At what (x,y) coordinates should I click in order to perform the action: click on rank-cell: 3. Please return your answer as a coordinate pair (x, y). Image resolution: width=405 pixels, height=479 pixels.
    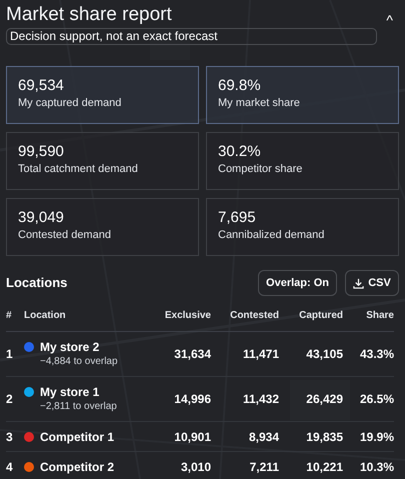
    Looking at the image, I should click on (9, 437).